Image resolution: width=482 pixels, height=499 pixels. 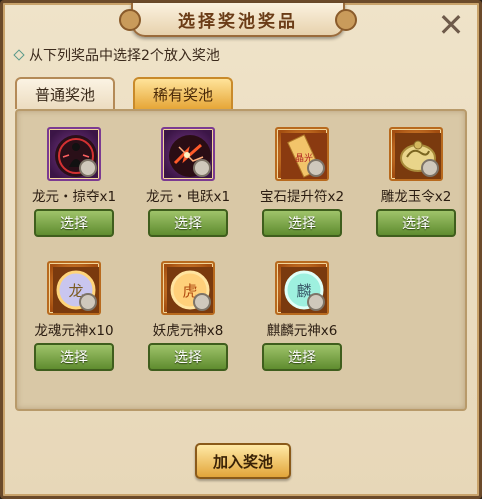 I want to click on prize-name: 龙元・电跃x1, so click(x=188, y=197).